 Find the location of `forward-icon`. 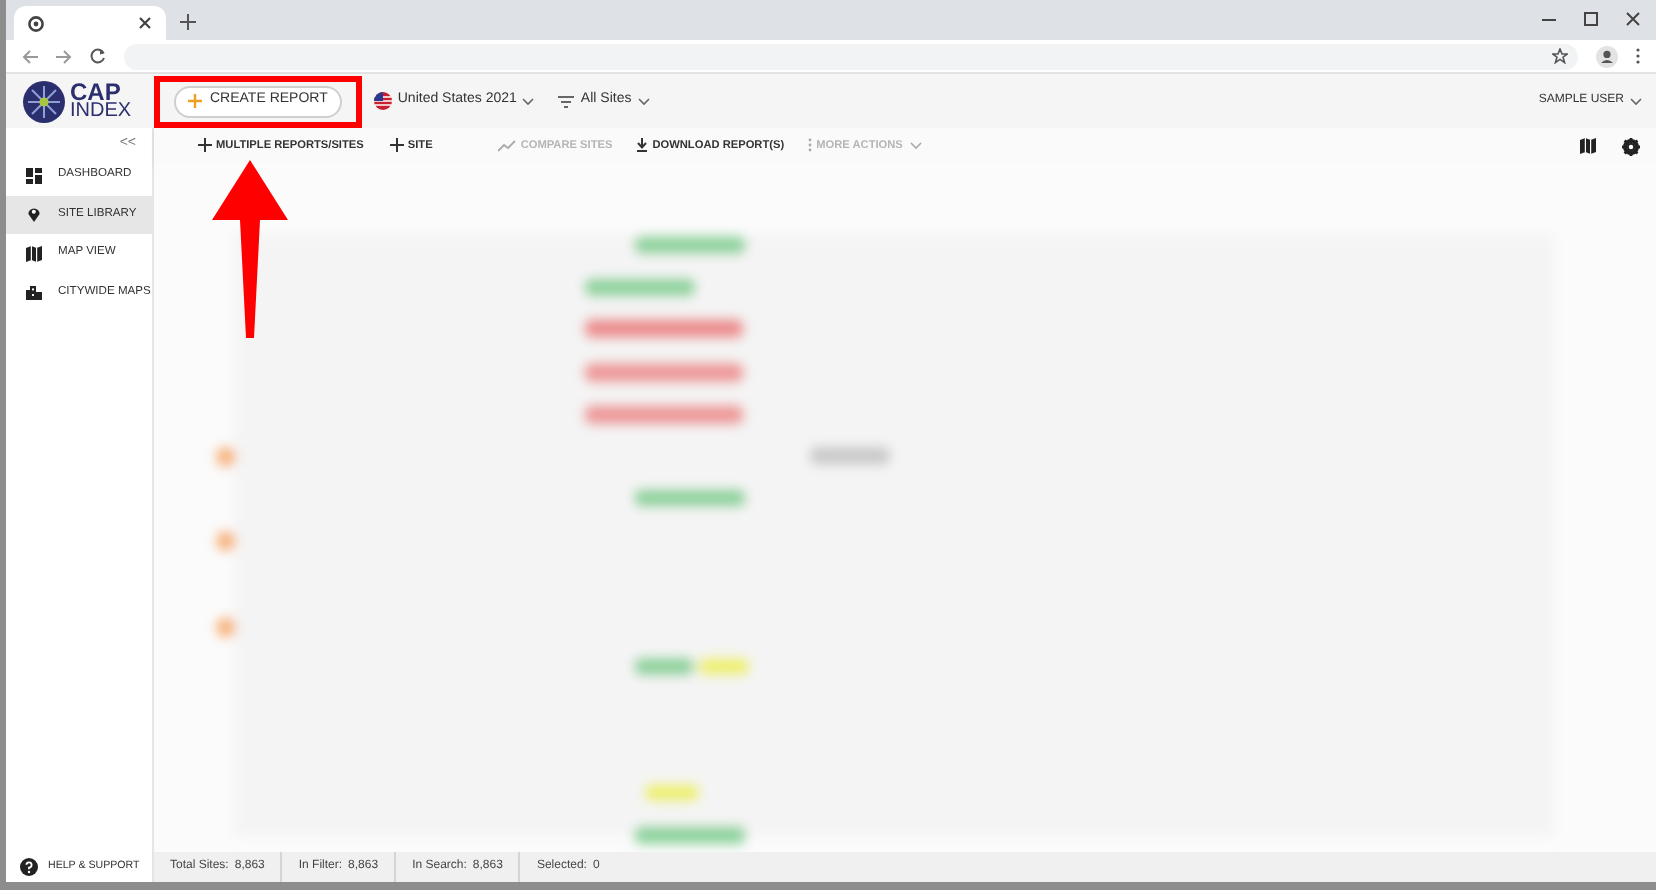

forward-icon is located at coordinates (64, 56).